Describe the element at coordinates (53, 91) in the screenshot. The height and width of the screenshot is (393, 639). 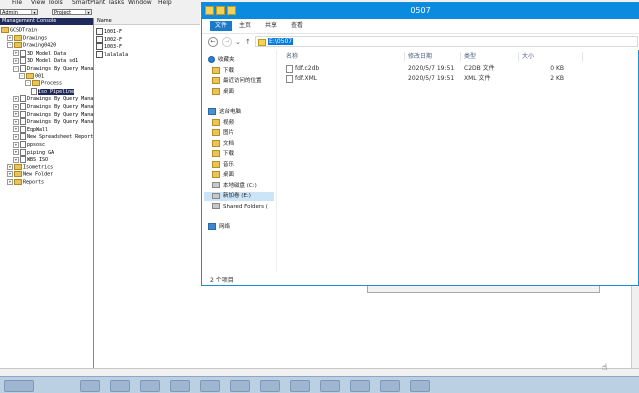
I see `tree-node: Iso Pipeline` at that location.